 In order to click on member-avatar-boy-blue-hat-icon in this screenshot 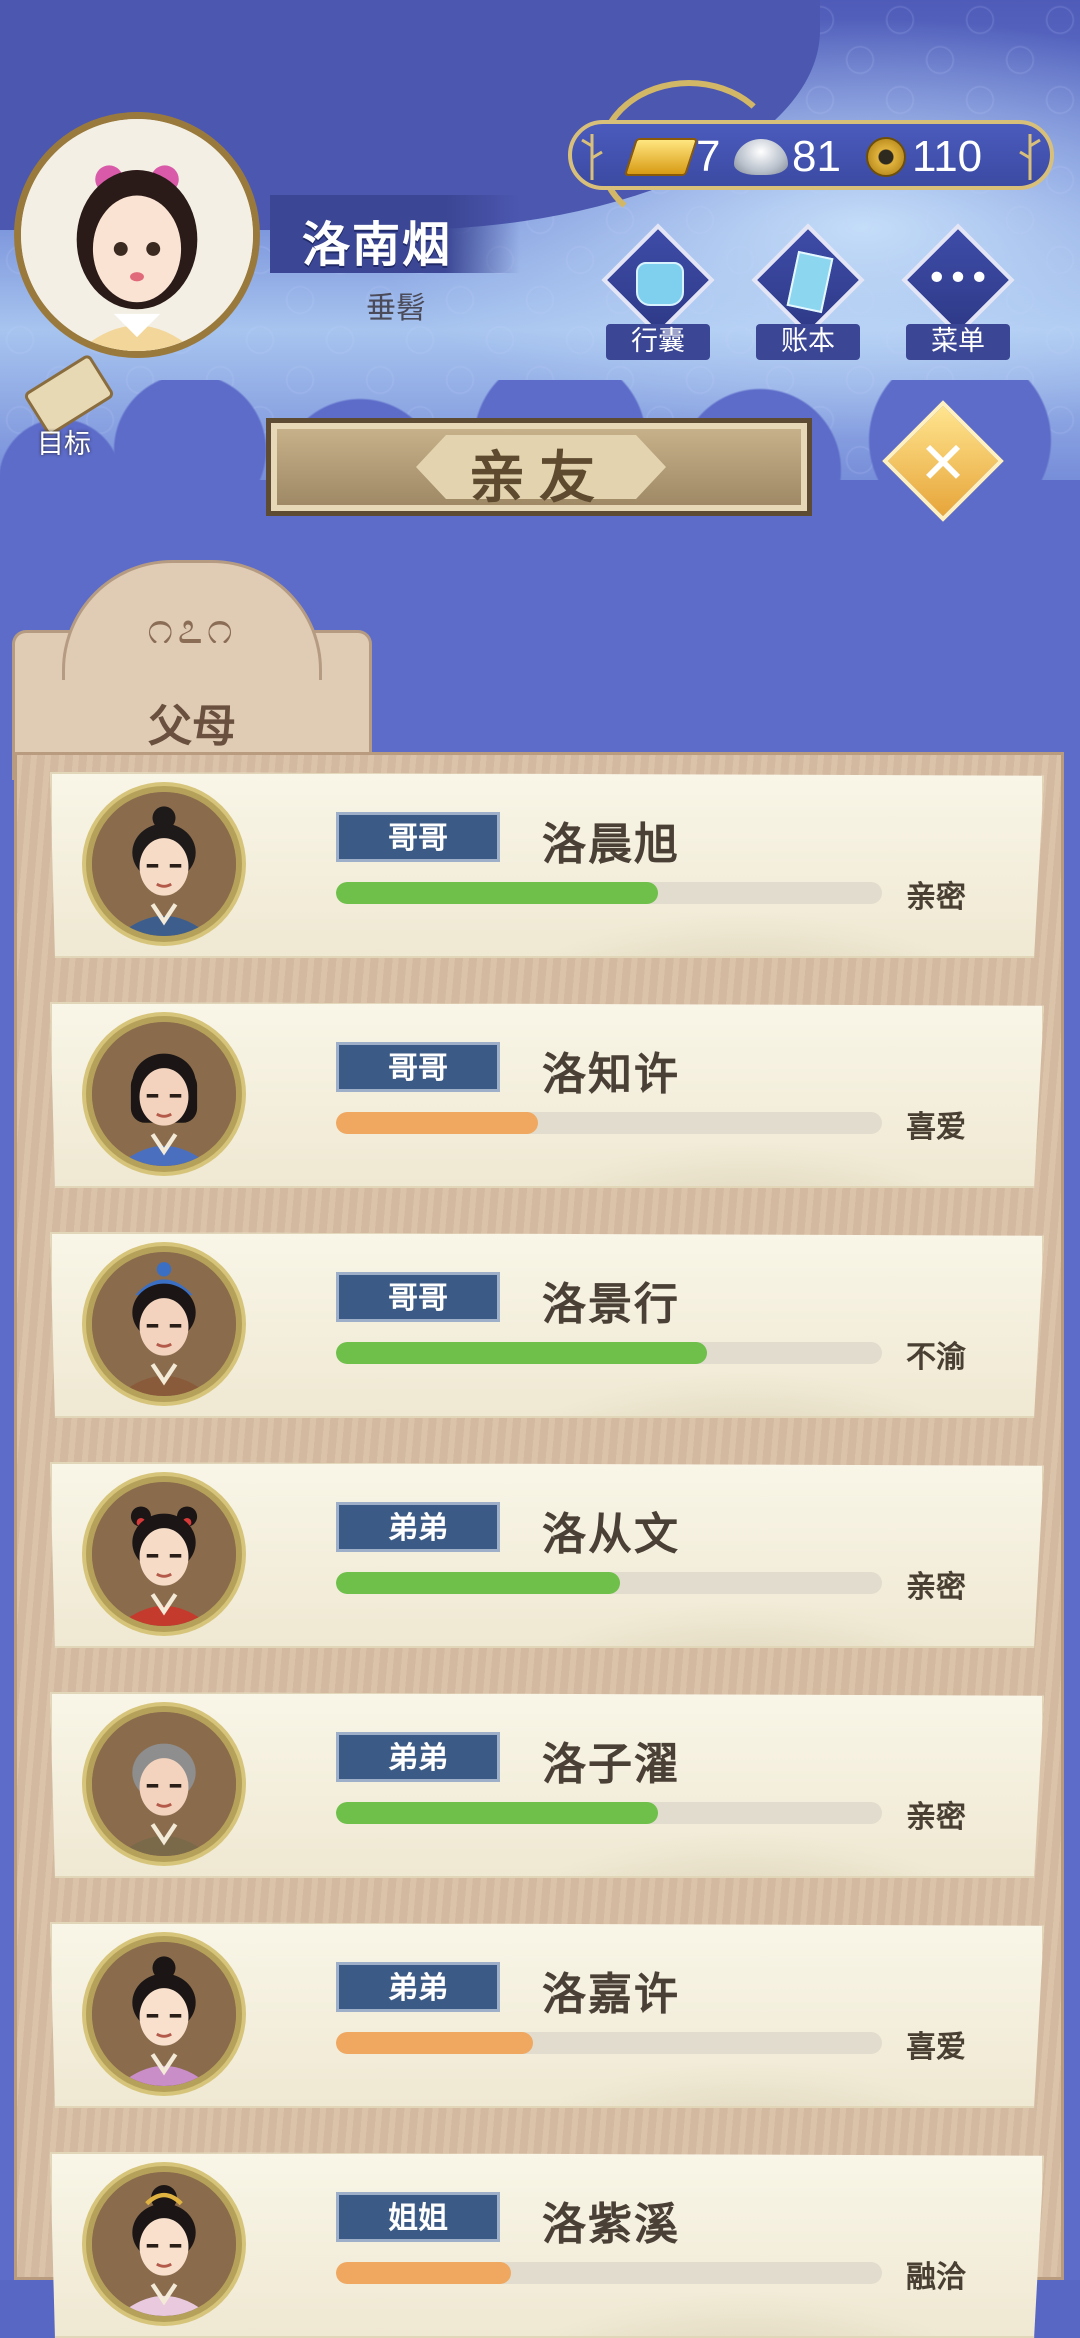, I will do `click(164, 1324)`.